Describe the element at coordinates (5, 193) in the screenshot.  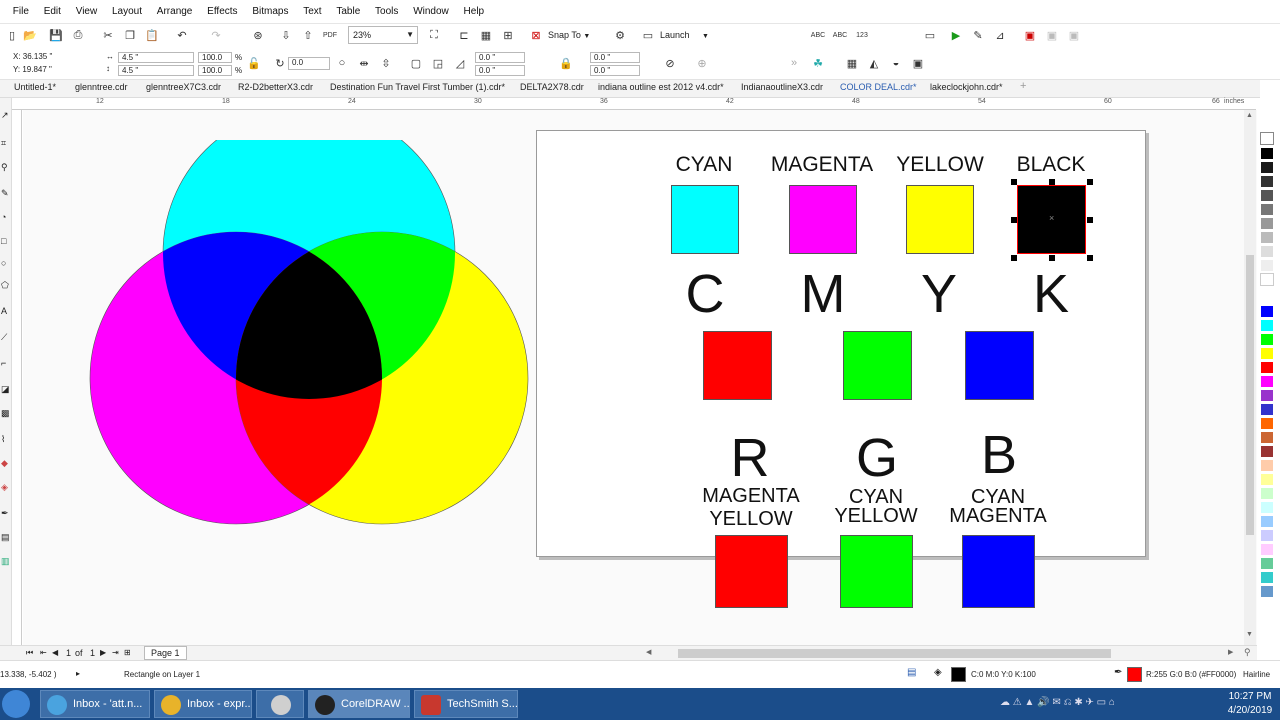
I see `freehand-tool-icon: ✎` at that location.